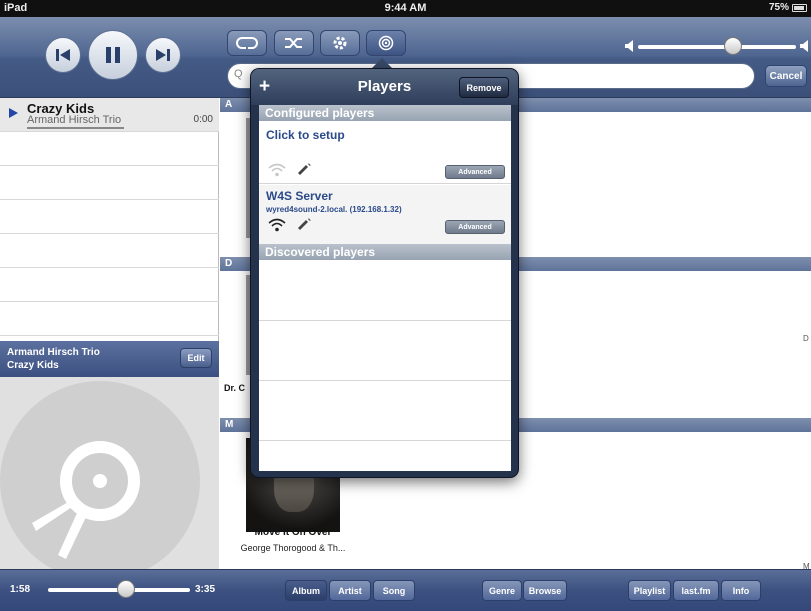 The image size is (811, 611). Describe the element at coordinates (799, 8) in the screenshot. I see `battery-icon` at that location.